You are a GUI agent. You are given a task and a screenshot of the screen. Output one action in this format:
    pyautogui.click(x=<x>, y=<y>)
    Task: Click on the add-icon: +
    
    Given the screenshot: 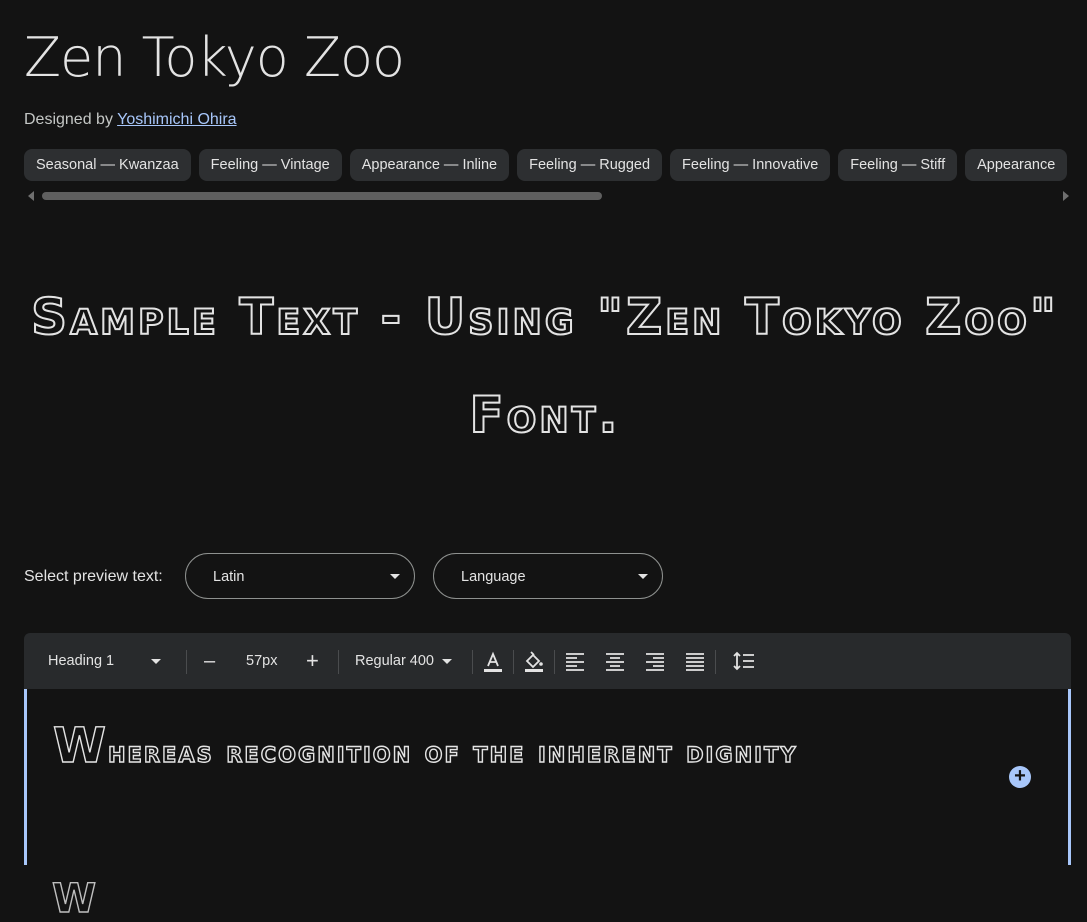 What is the action you would take?
    pyautogui.click(x=1020, y=777)
    